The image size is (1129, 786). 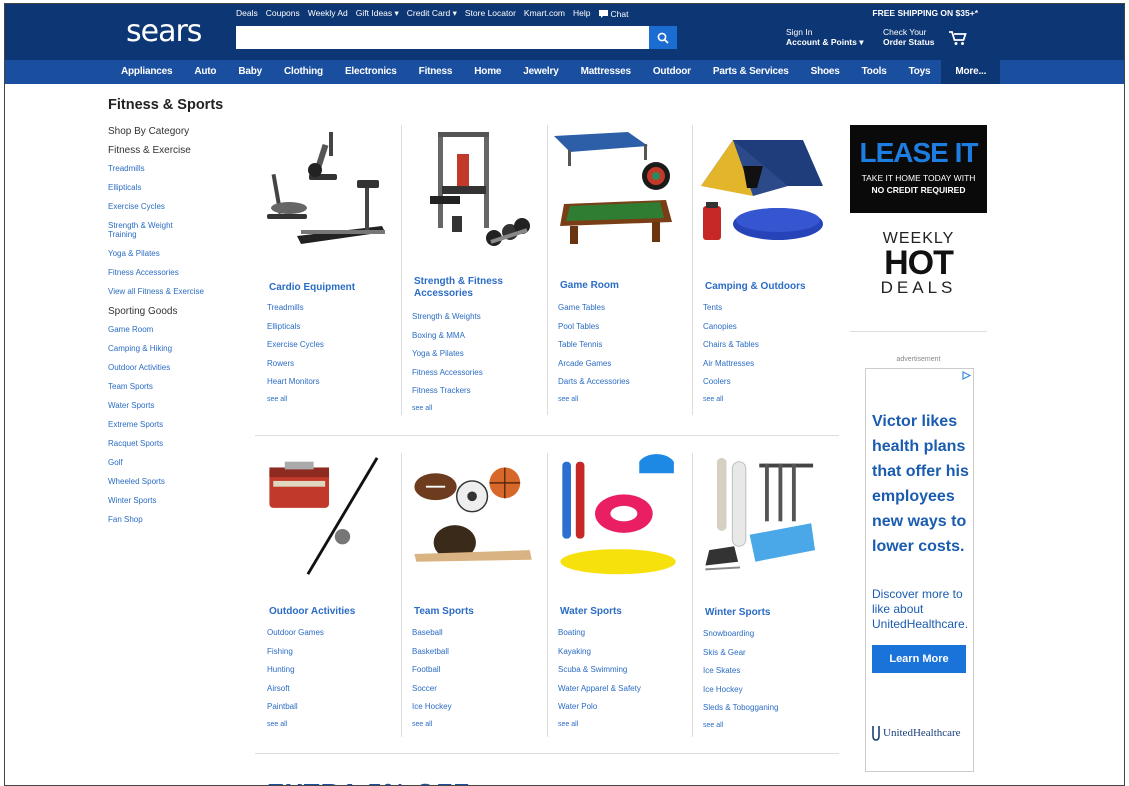 I want to click on water-sports-image, so click(x=620, y=516).